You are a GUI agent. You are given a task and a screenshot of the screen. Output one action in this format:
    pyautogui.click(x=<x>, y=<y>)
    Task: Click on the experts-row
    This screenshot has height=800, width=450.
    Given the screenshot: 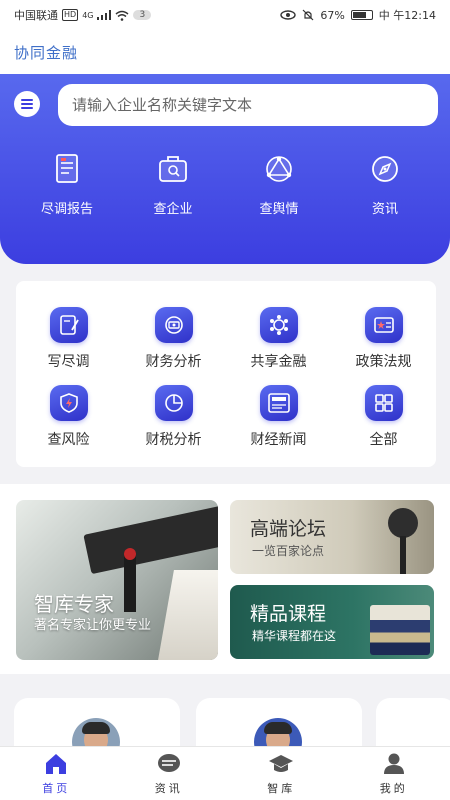 What is the action you would take?
    pyautogui.click(x=225, y=718)
    